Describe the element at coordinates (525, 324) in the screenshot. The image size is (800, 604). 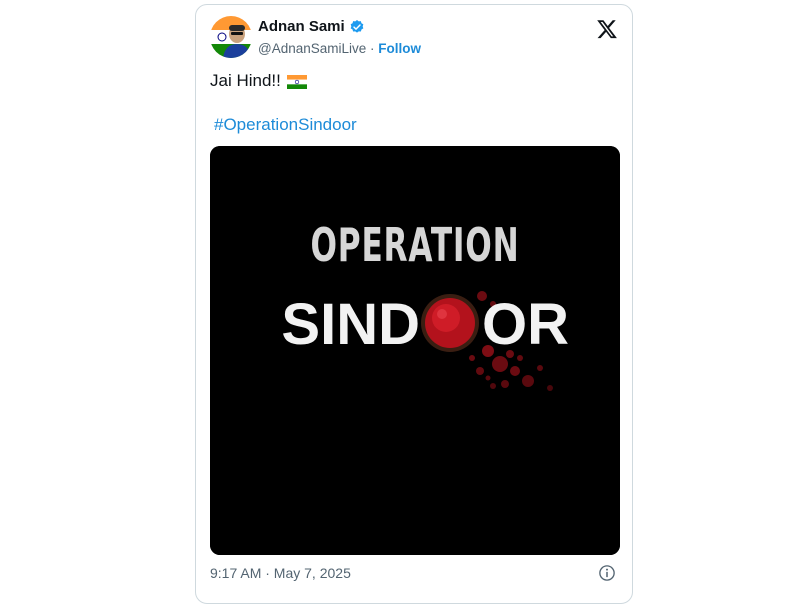
I see `poster-line2-right: OR` at that location.